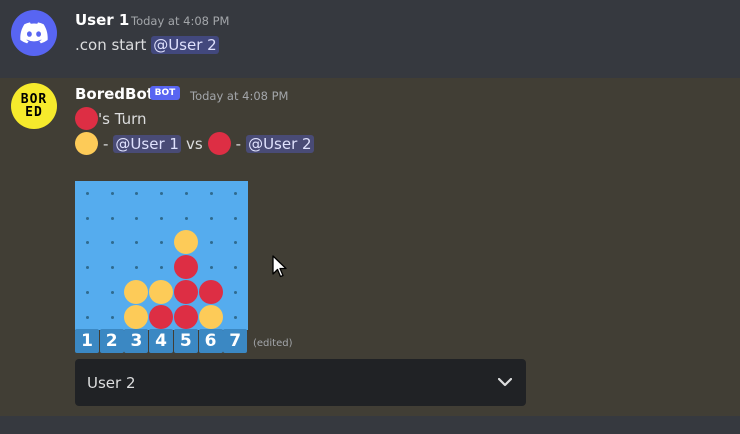 The height and width of the screenshot is (434, 740). I want to click on message1-text: .con start, so click(111, 45).